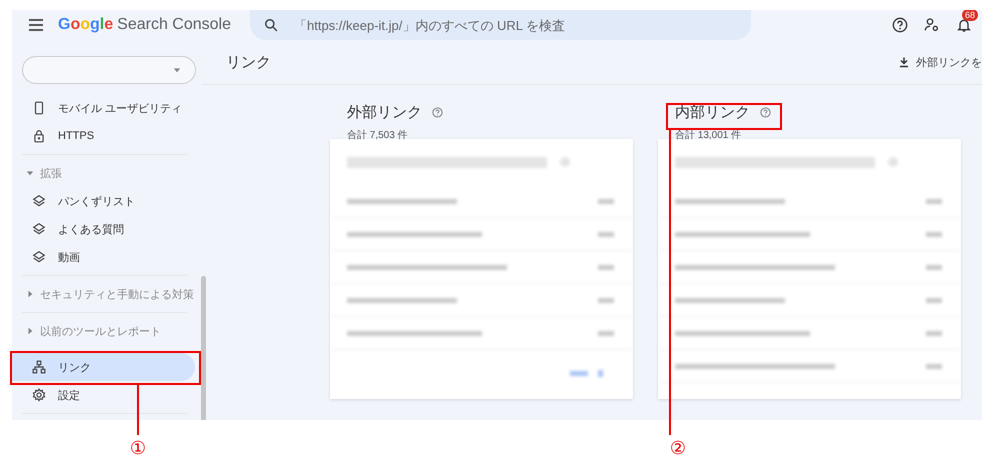 The width and height of the screenshot is (1000, 464). What do you see at coordinates (138, 410) in the screenshot?
I see `leader-line` at bounding box center [138, 410].